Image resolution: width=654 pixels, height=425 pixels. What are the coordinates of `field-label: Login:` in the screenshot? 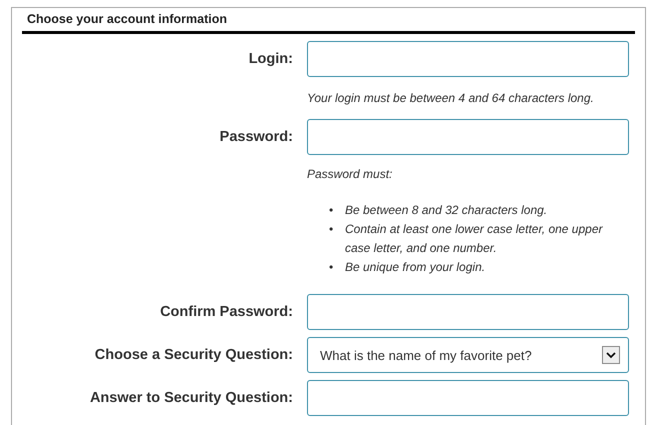 It's located at (270, 59).